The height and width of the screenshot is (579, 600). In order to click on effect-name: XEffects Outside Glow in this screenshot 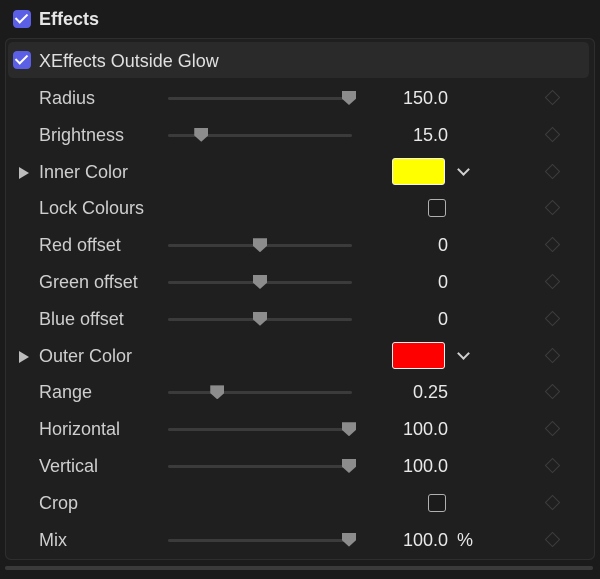, I will do `click(129, 61)`.